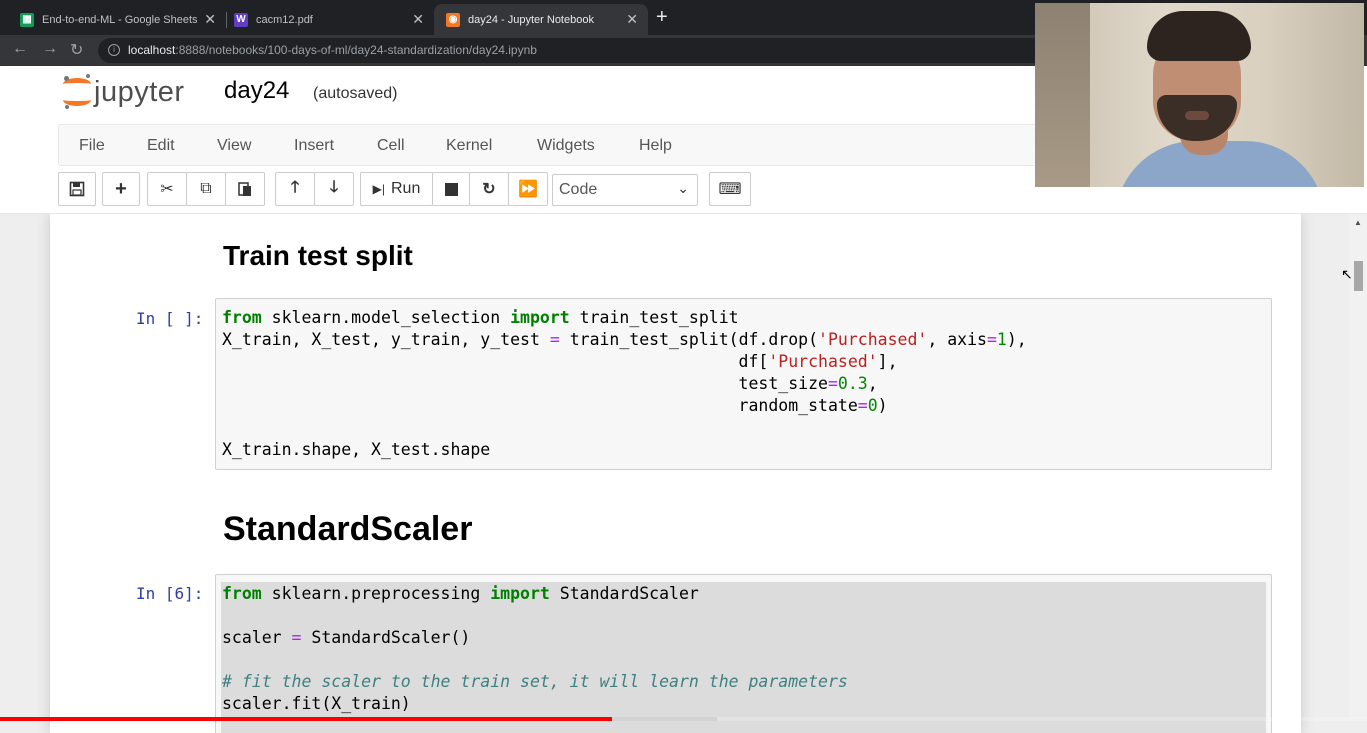 The height and width of the screenshot is (733, 1367). I want to click on back-icon: ←, so click(20, 49).